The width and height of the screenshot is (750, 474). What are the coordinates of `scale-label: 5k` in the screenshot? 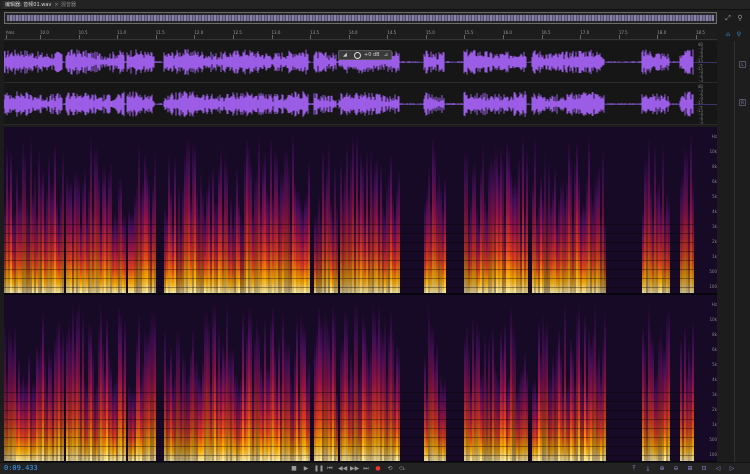 It's located at (714, 196).